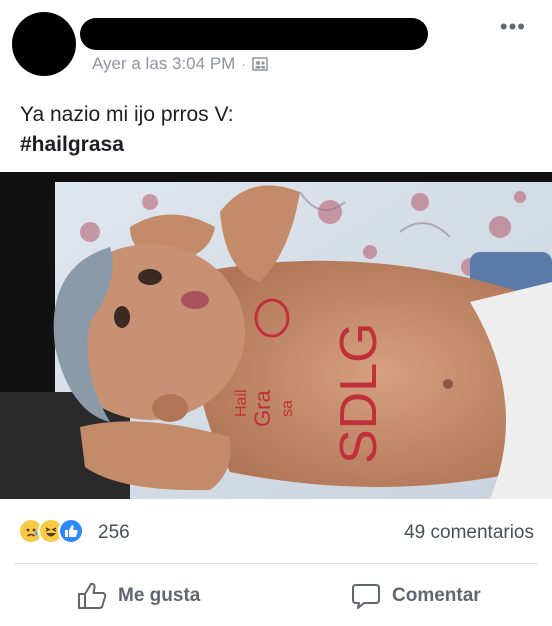 This screenshot has width=552, height=626. Describe the element at coordinates (260, 64) in the screenshot. I see `friends-icon` at that location.